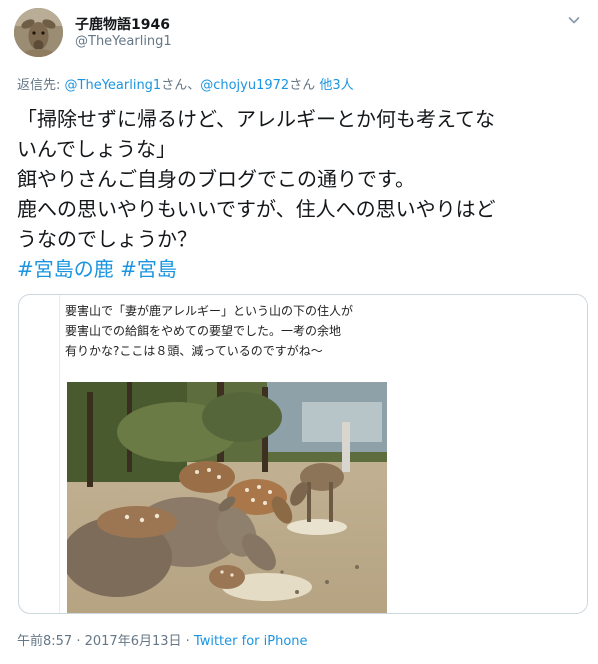 Image resolution: width=598 pixels, height=664 pixels. I want to click on hashtag-link: #宮島, so click(148, 269).